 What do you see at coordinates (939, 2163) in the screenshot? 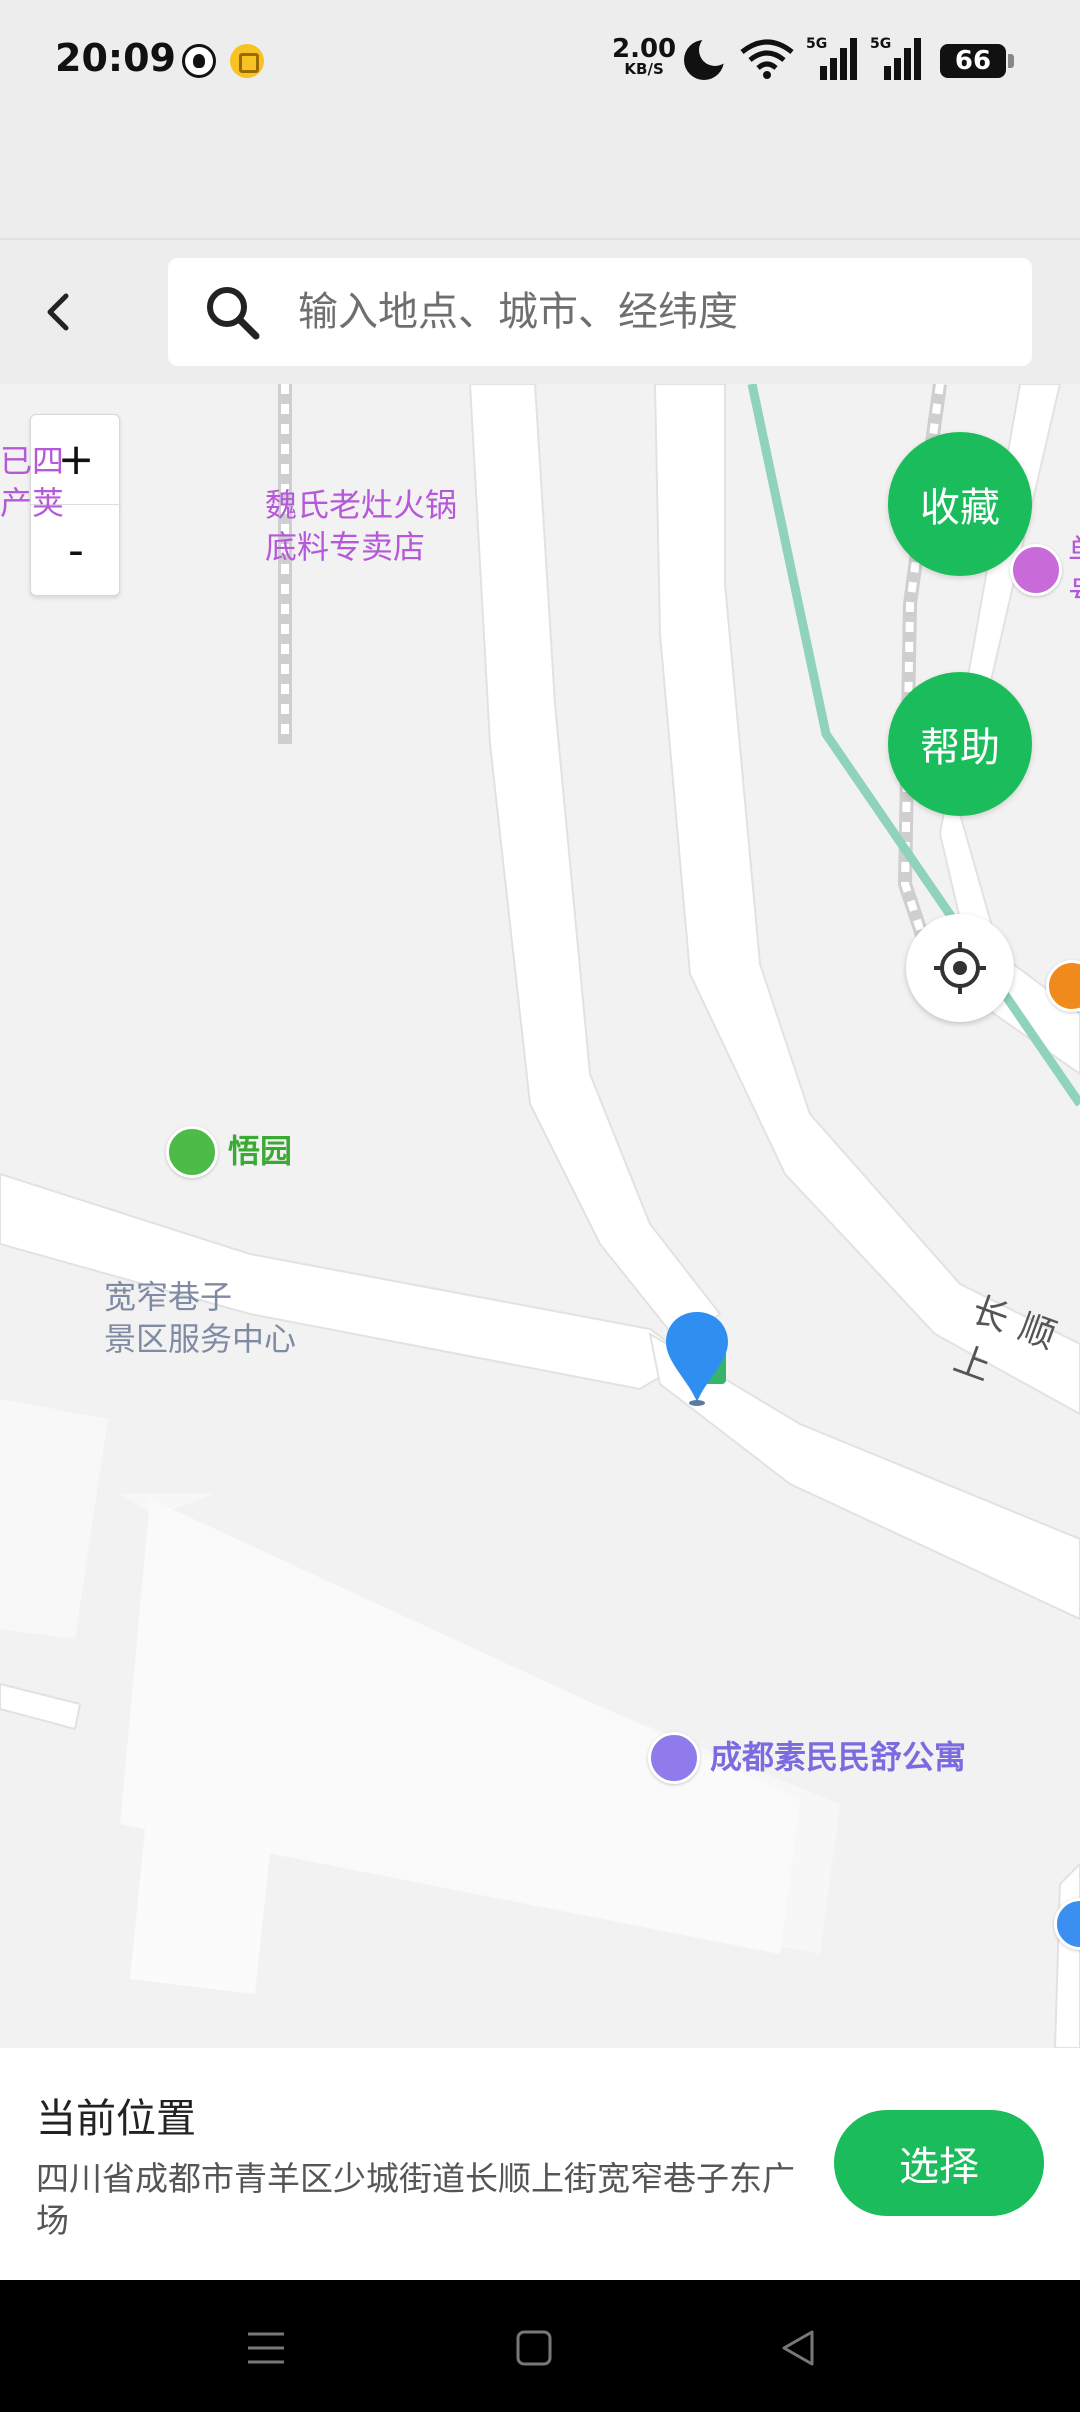
I see `select-button: 选择` at bounding box center [939, 2163].